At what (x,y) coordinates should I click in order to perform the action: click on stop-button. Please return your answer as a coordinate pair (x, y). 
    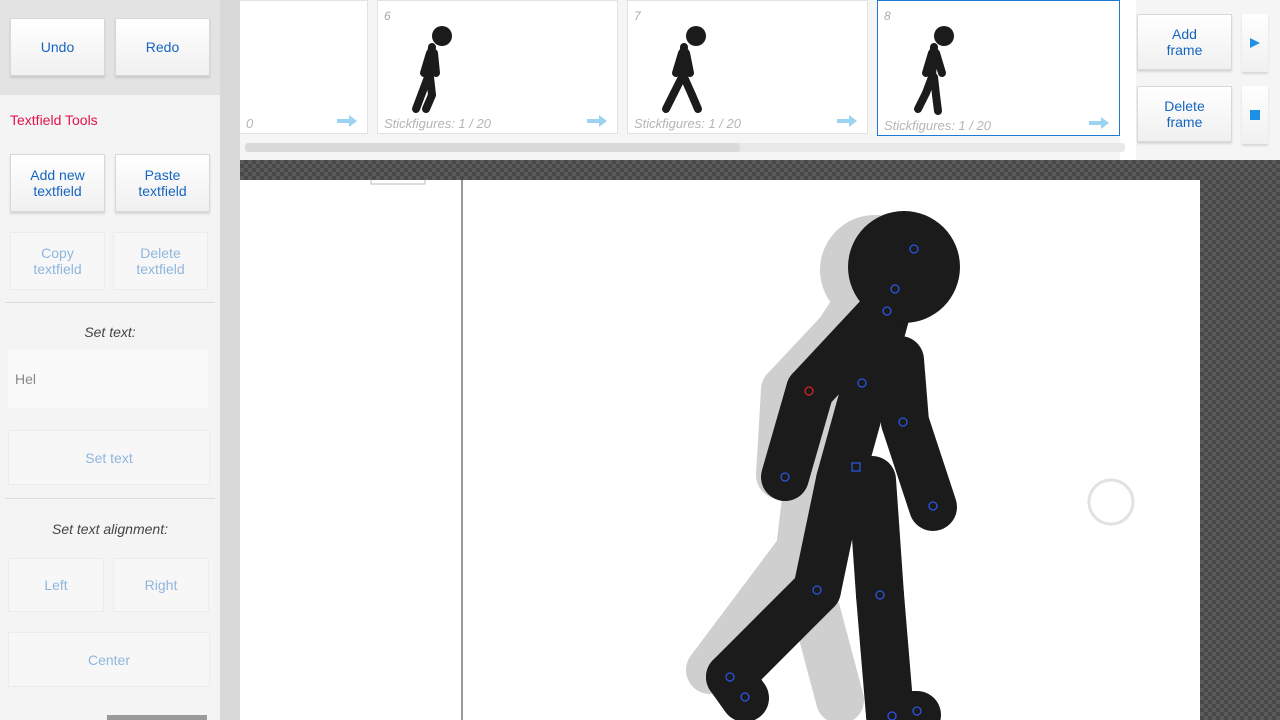
    Looking at the image, I should click on (1255, 115).